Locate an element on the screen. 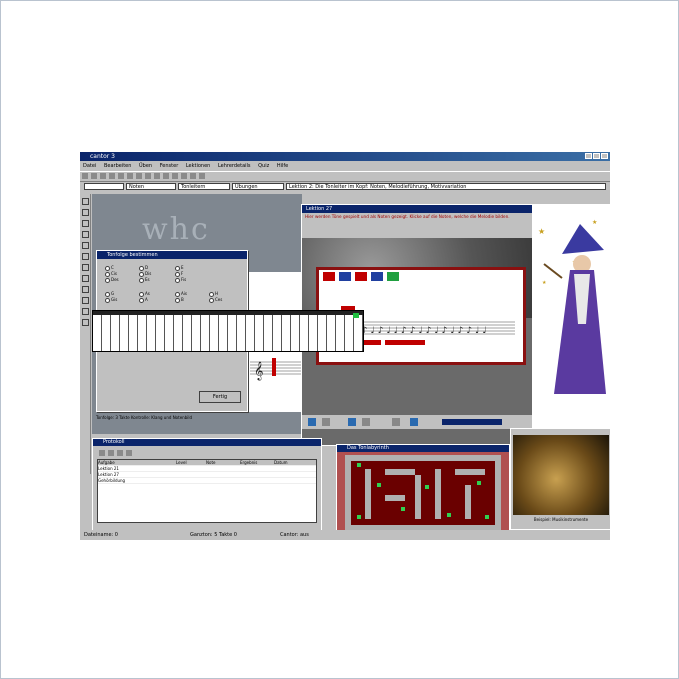  done-button: Fertig is located at coordinates (220, 397).